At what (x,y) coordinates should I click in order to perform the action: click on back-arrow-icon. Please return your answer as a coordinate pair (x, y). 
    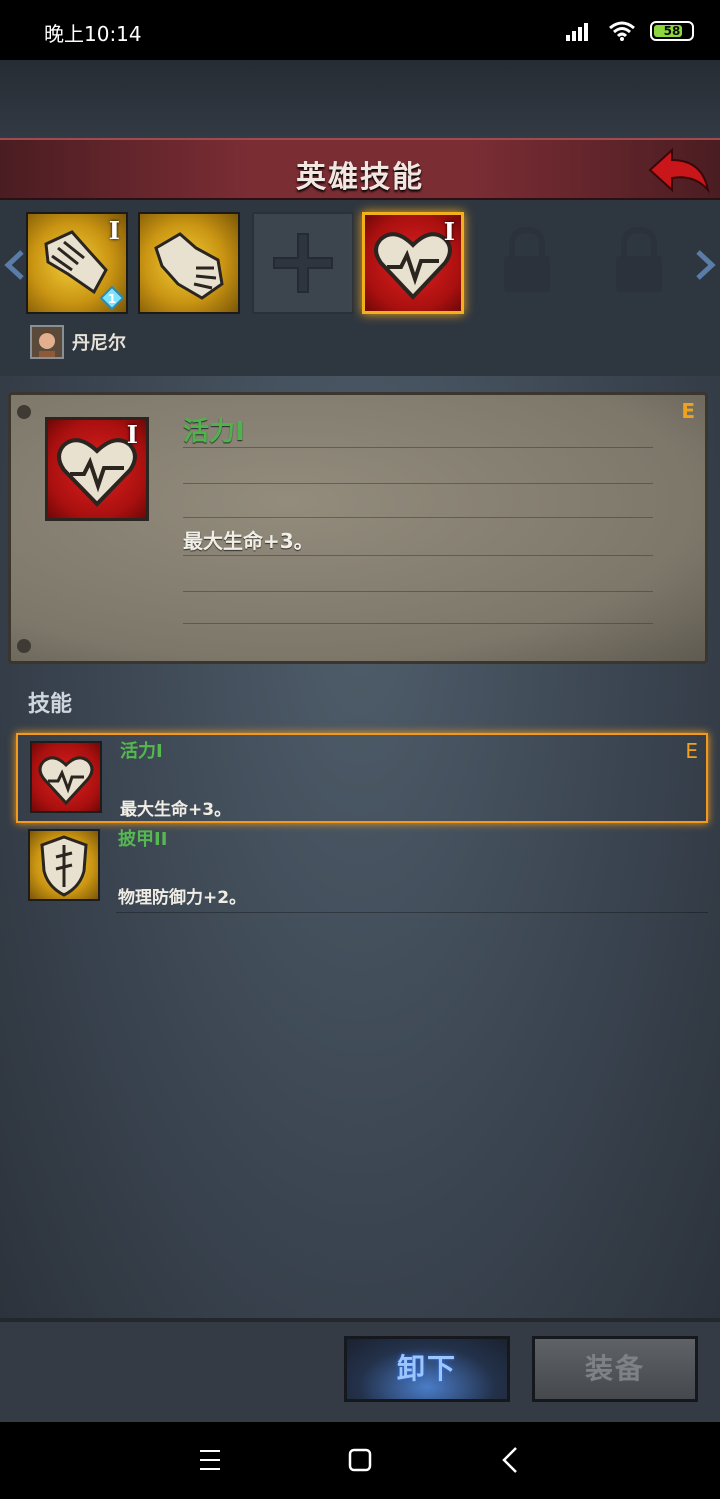
    Looking at the image, I should click on (679, 170).